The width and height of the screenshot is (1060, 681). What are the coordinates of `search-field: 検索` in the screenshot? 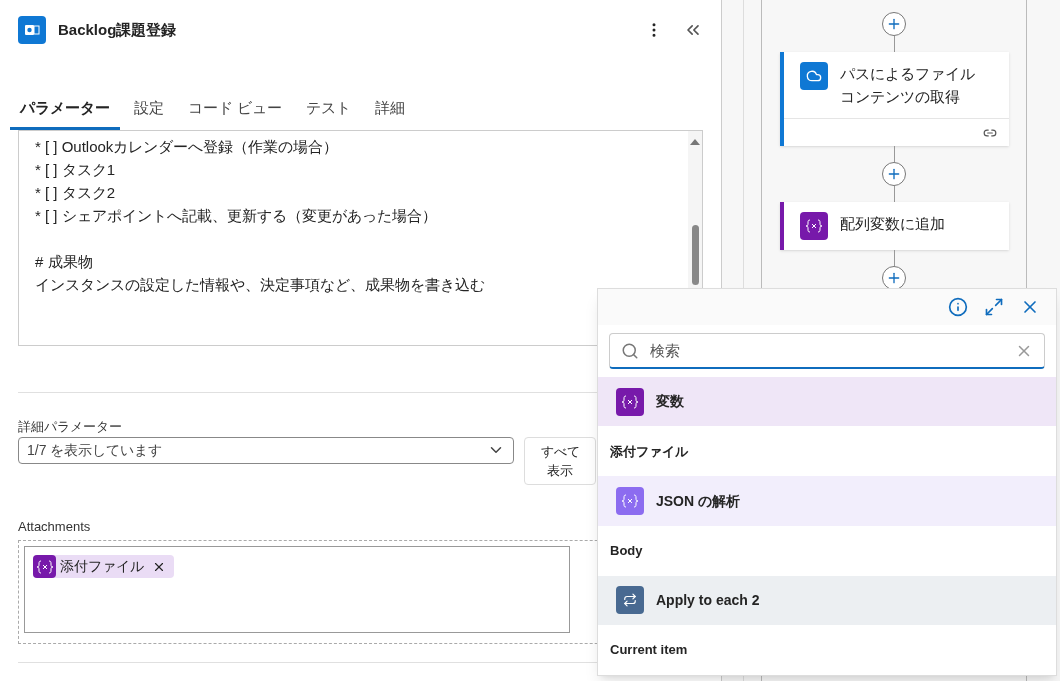 It's located at (827, 350).